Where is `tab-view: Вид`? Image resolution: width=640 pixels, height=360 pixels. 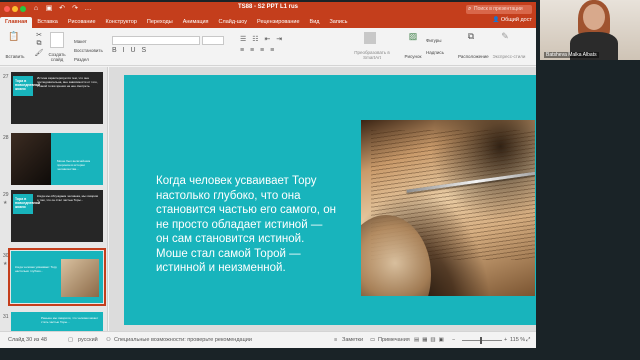
tab-view: Вид is located at coordinates (315, 22).